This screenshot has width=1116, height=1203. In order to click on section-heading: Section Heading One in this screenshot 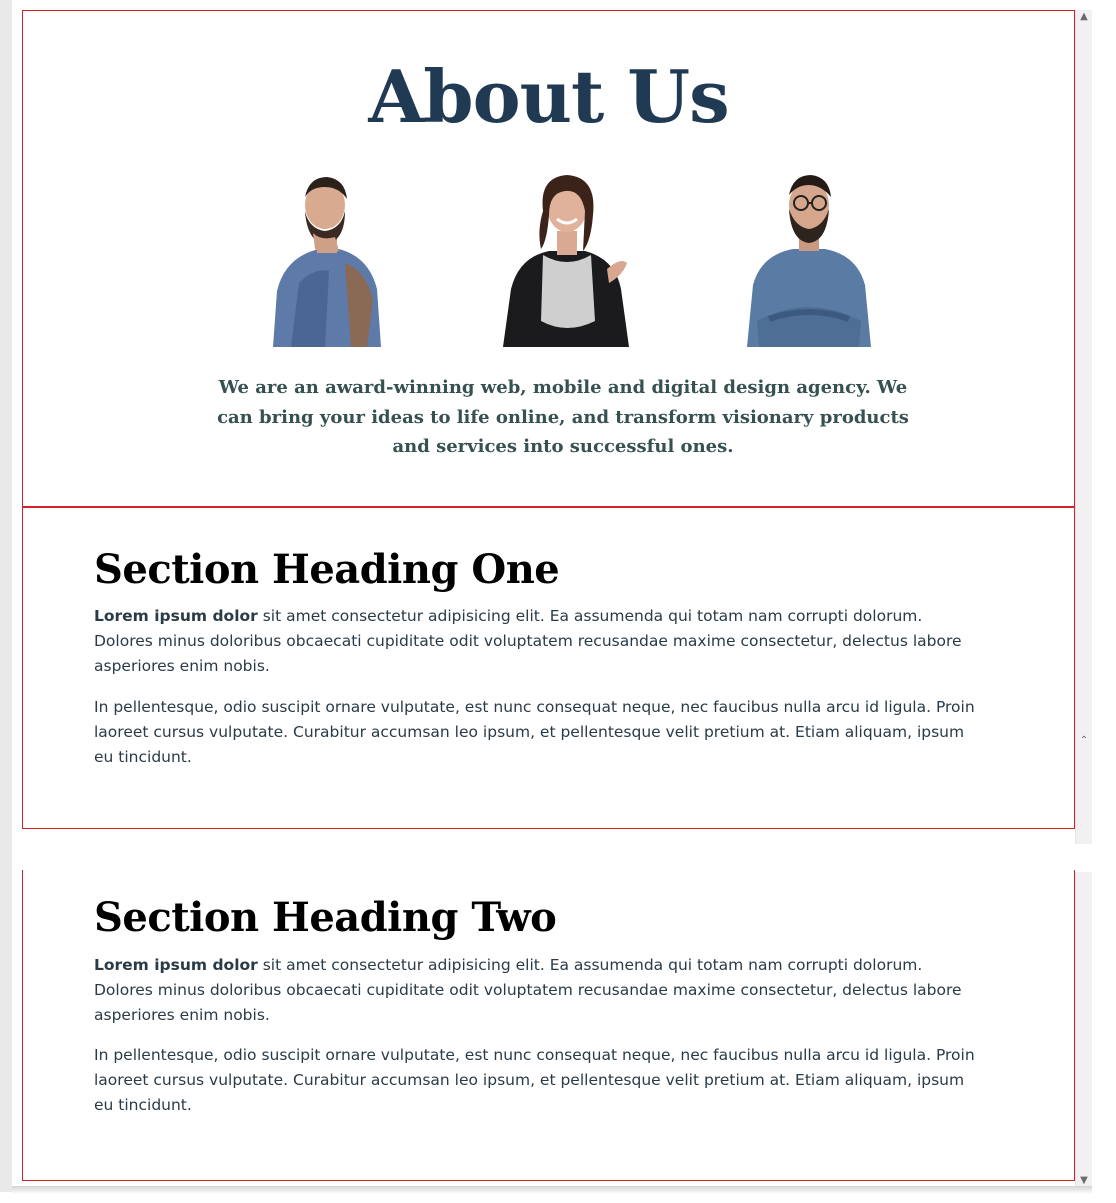, I will do `click(327, 569)`.